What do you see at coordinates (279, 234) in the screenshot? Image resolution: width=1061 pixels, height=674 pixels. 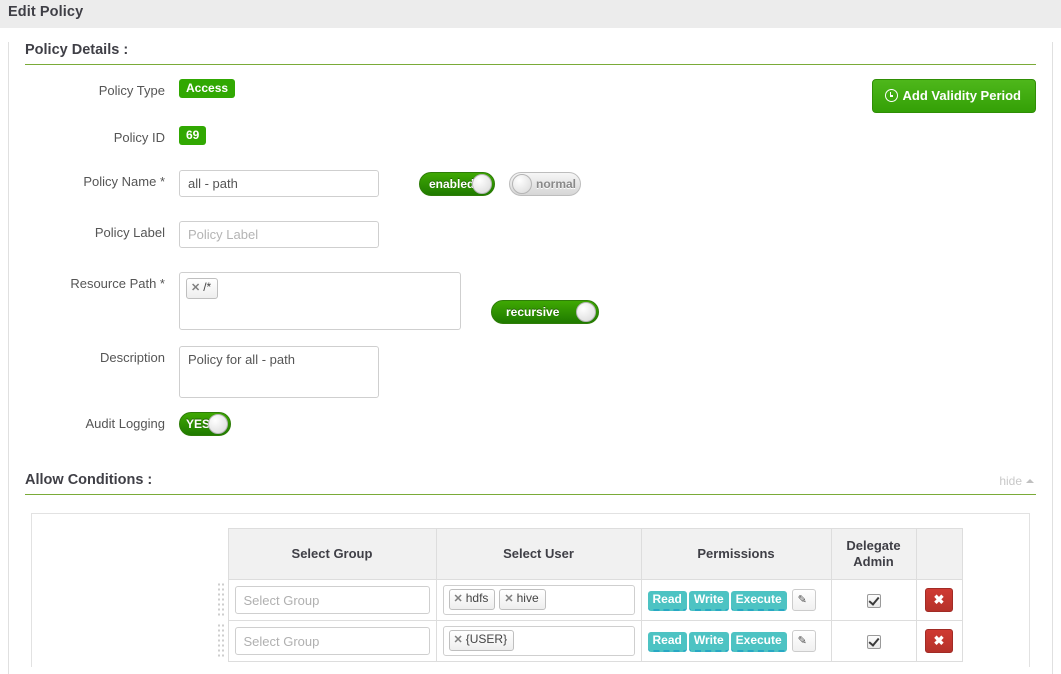 I see `policy-label-input` at bounding box center [279, 234].